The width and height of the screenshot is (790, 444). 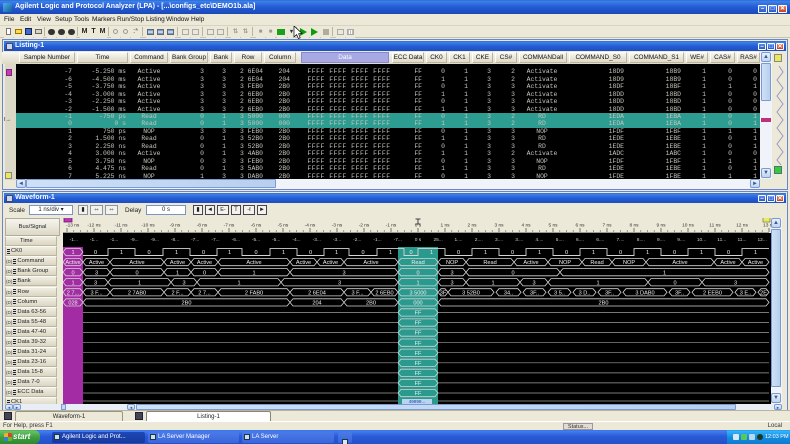 I want to click on svg-text: 2 EEB0, so click(x=712, y=293).